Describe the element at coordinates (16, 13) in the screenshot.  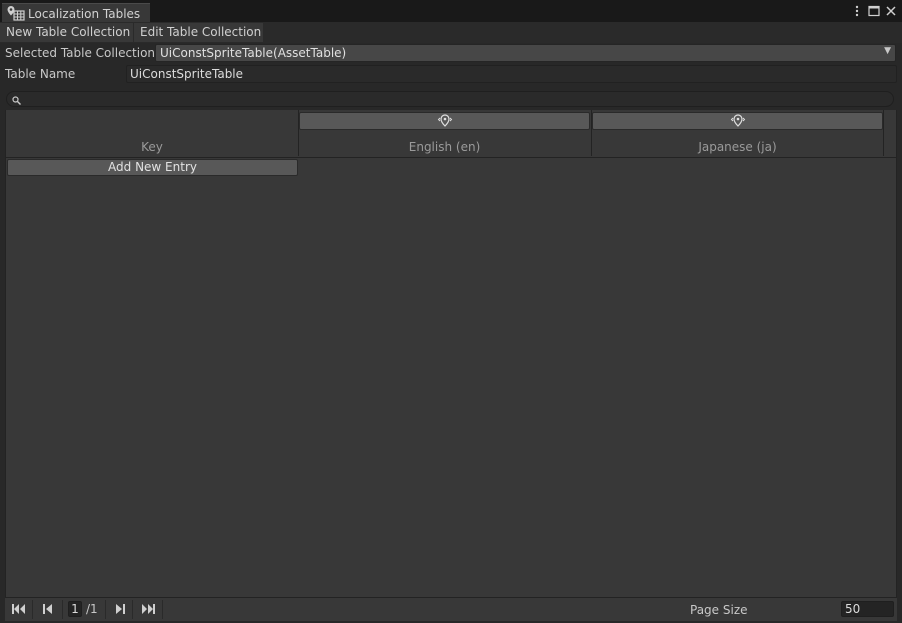
I see `localization-table-icon` at that location.